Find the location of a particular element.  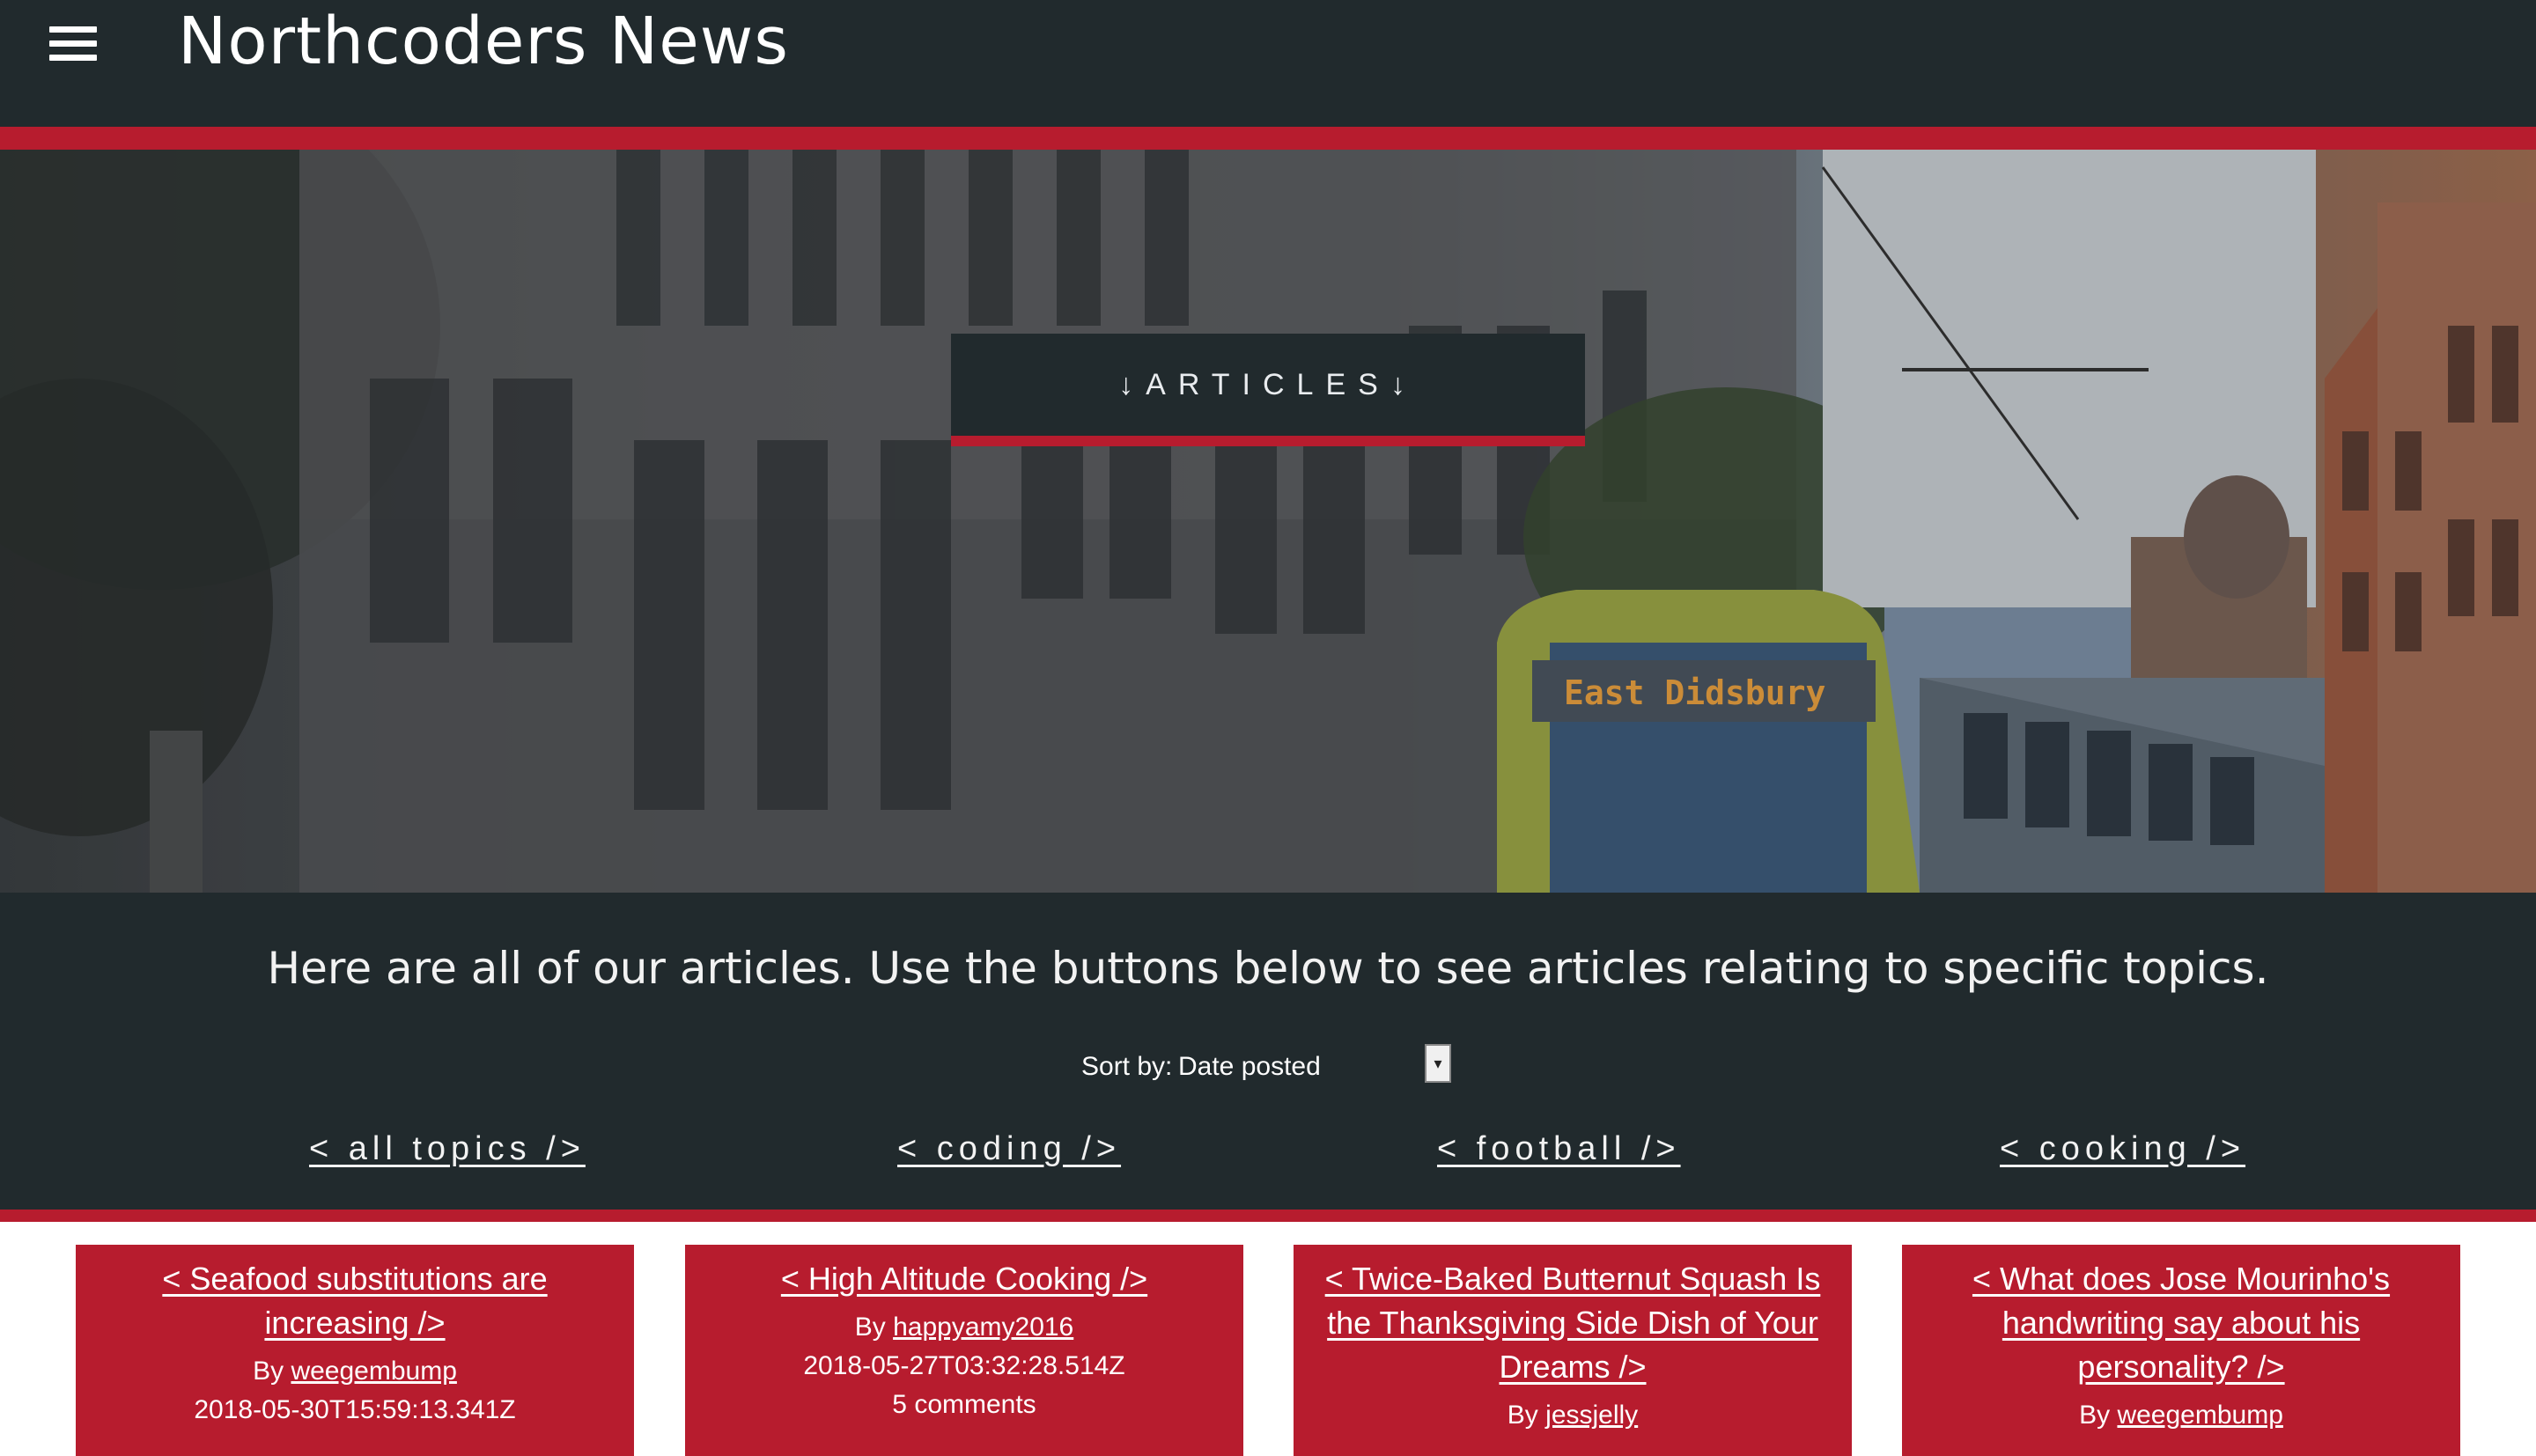

author-link: happyamy2016 is located at coordinates (983, 1327).